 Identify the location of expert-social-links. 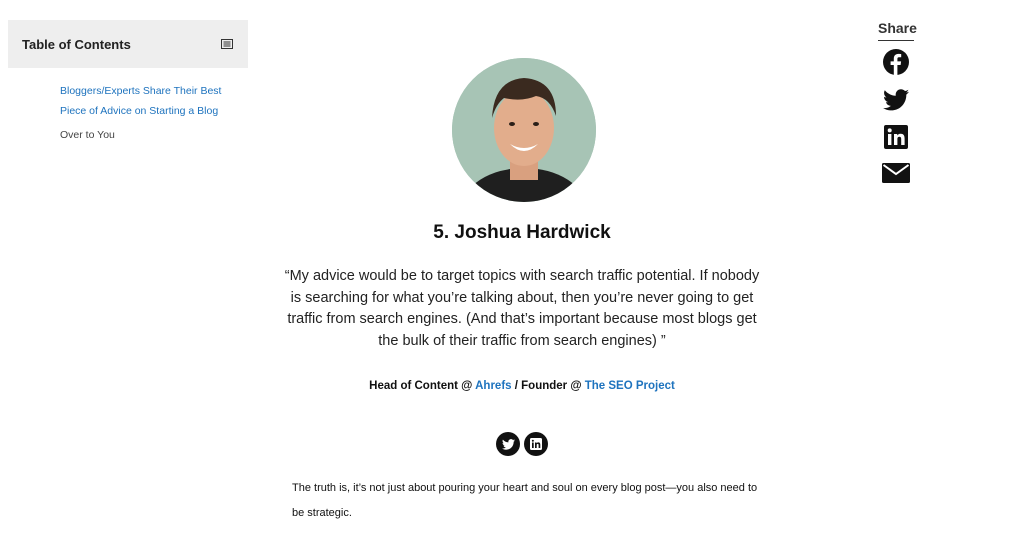
(522, 444).